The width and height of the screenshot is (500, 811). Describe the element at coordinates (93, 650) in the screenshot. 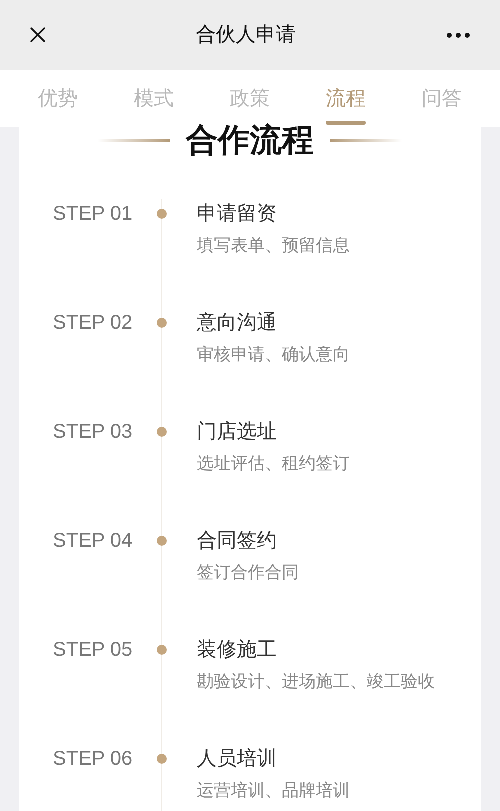

I see `step-label: STEP 05` at that location.